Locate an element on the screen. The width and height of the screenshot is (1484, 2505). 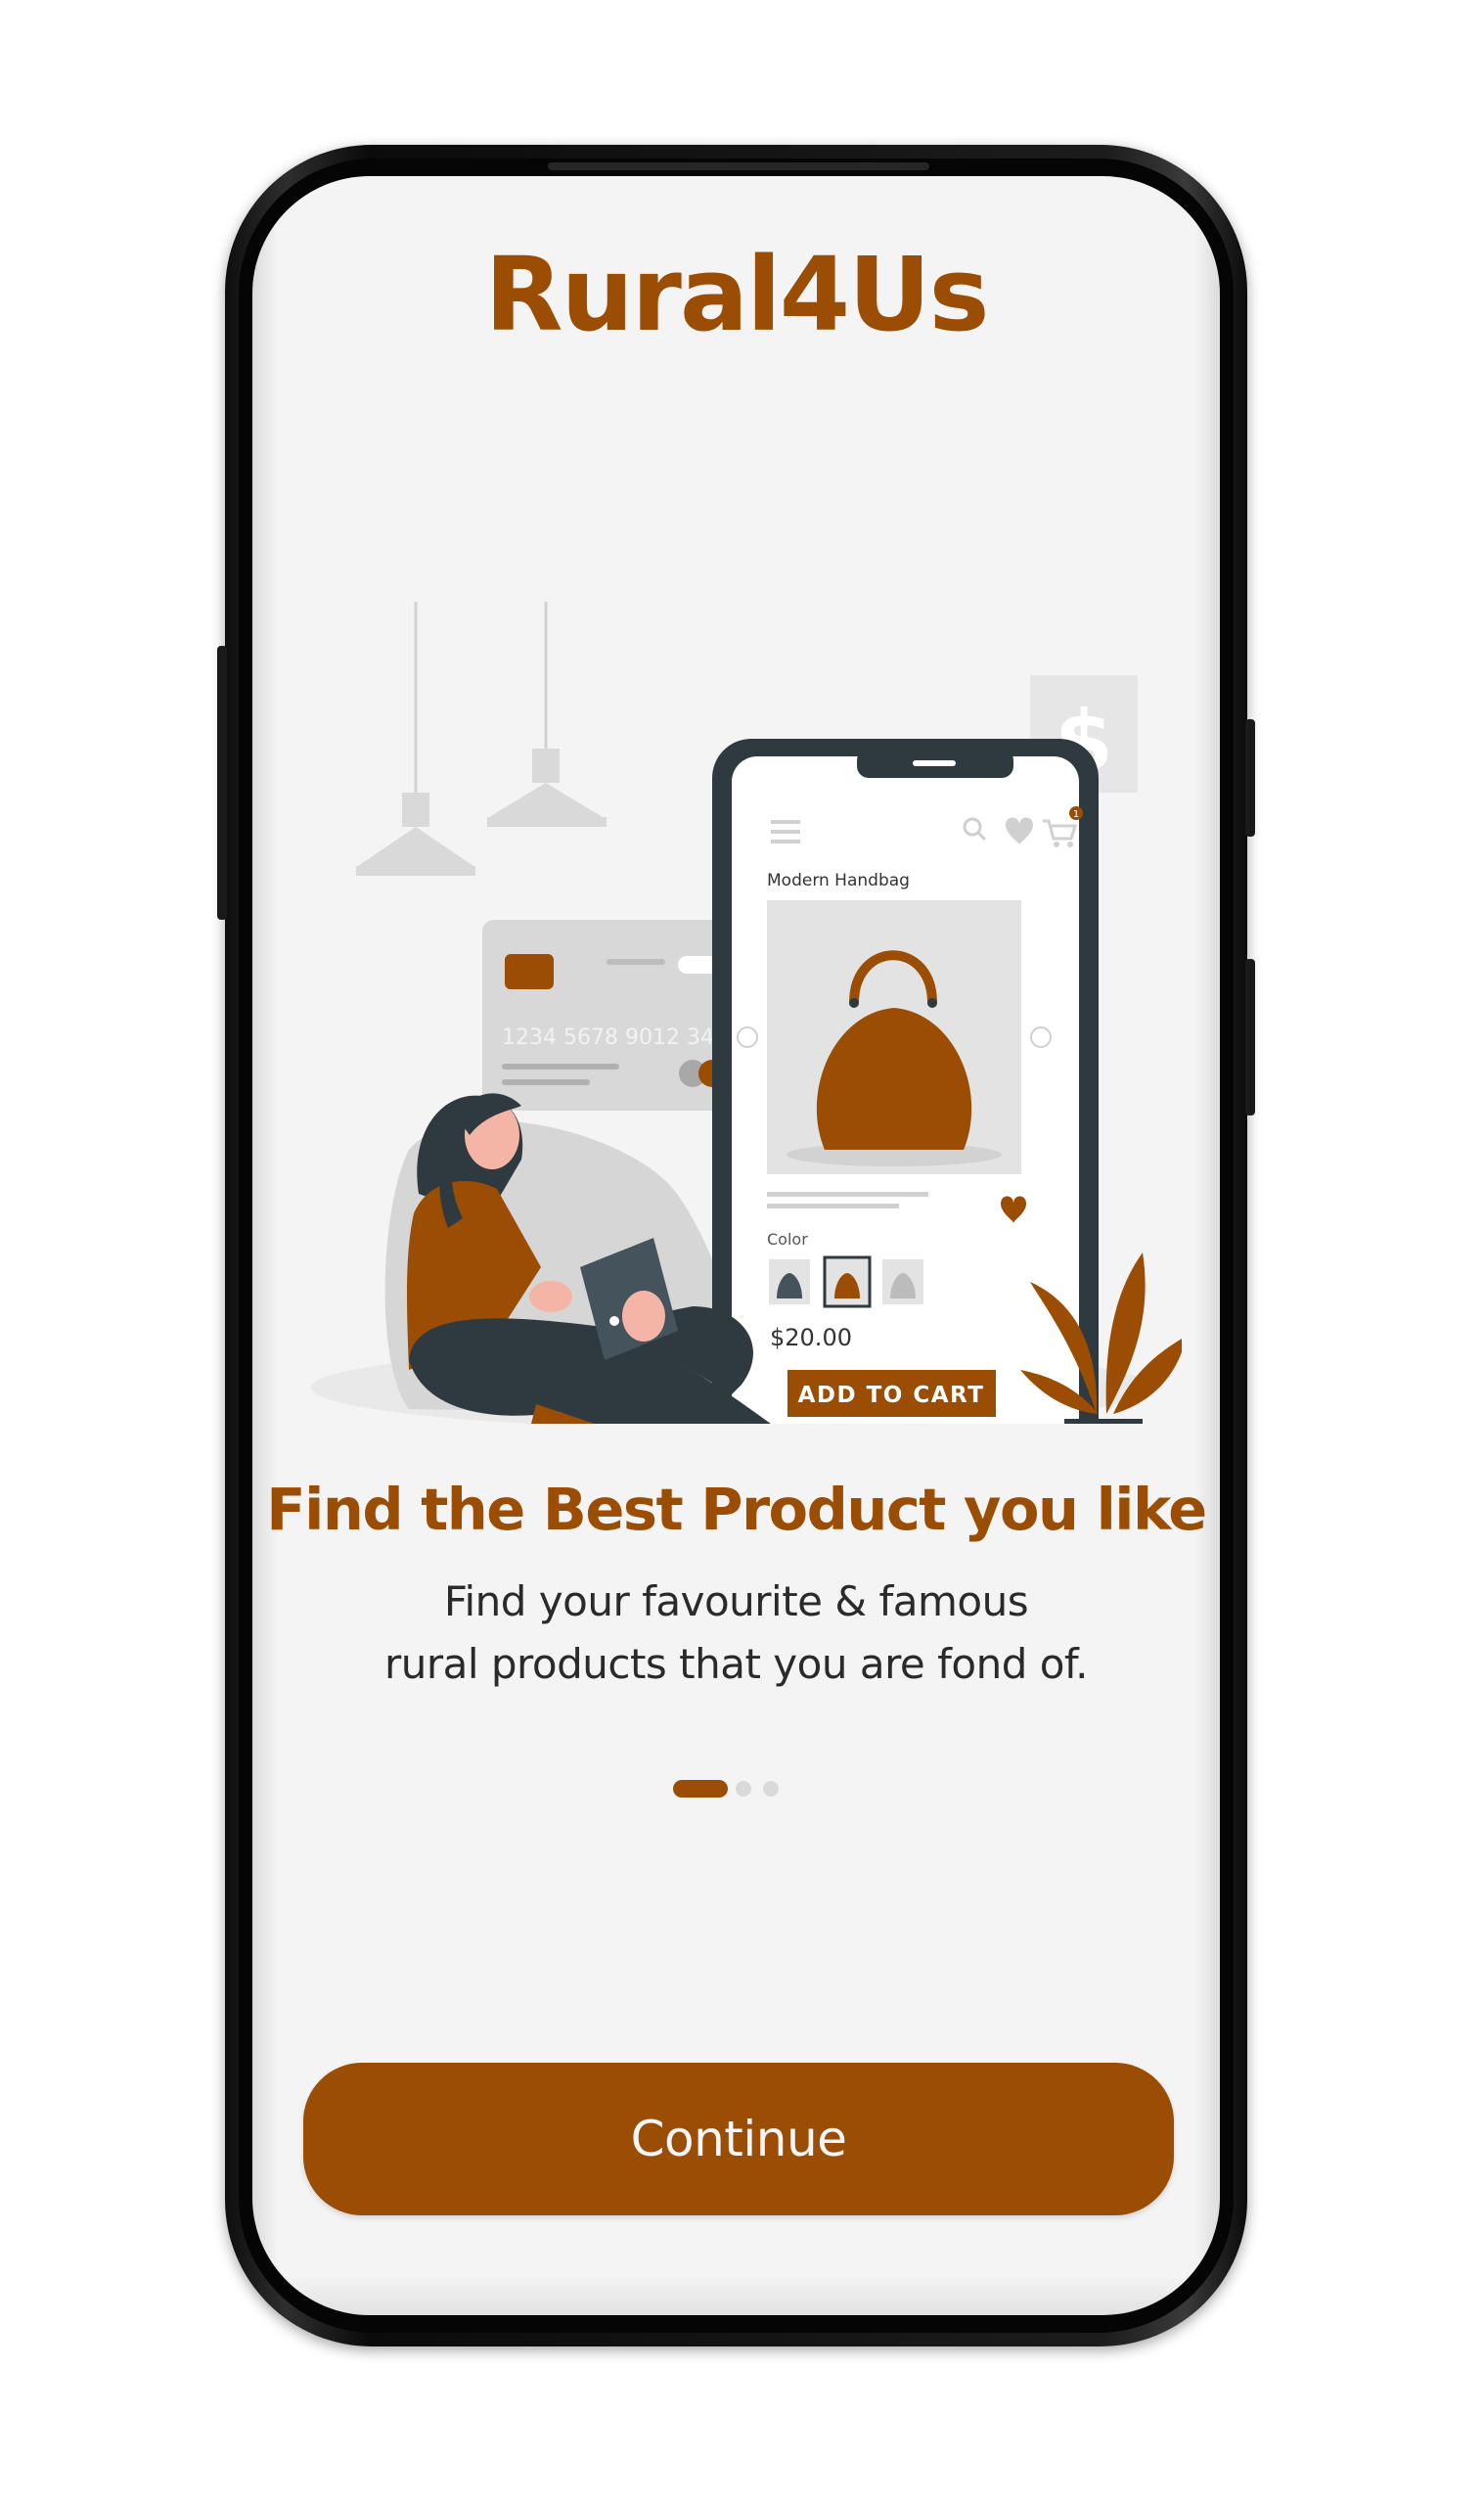
add-to-cart-label: ADD TO CART is located at coordinates (891, 1395).